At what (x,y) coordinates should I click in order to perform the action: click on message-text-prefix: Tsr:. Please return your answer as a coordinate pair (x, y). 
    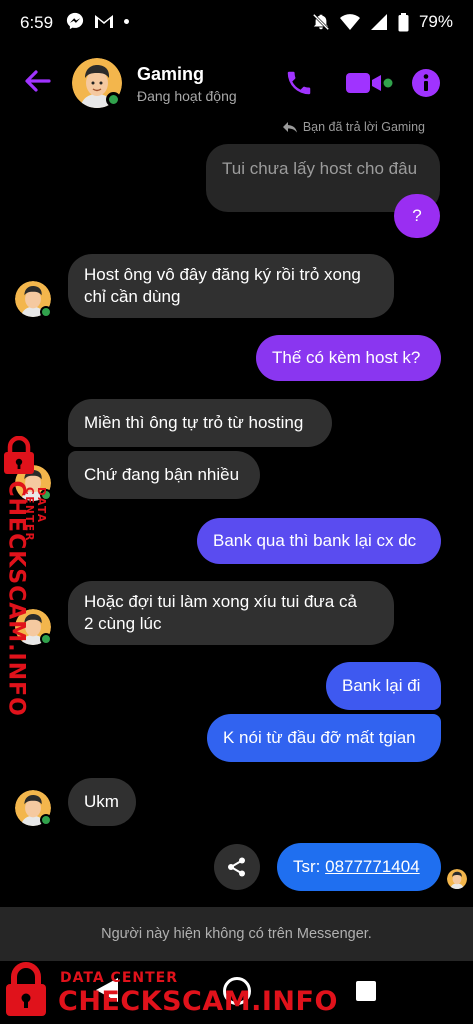
    Looking at the image, I should click on (309, 866).